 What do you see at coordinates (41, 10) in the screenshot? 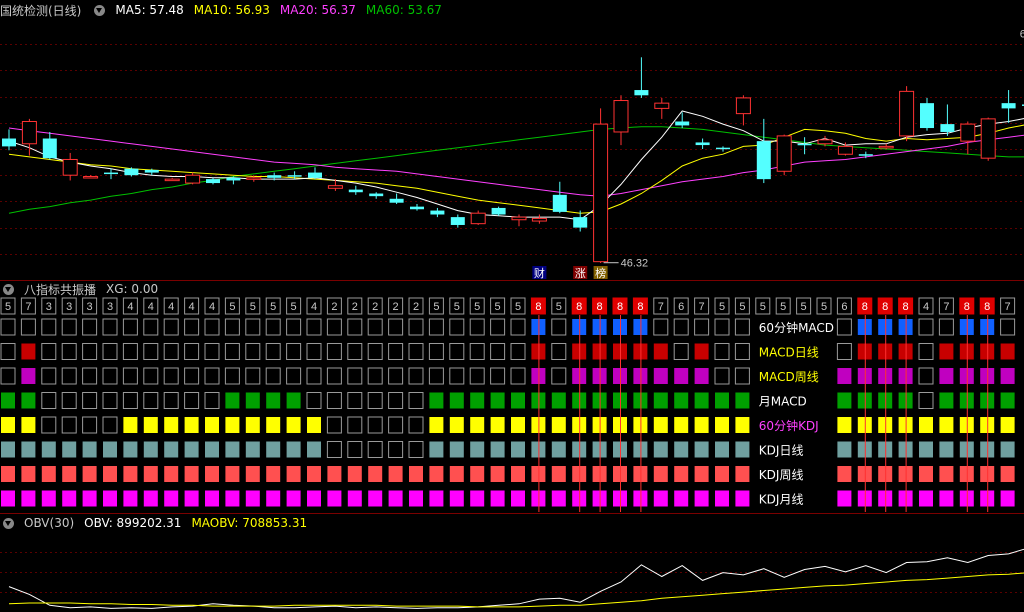
I see `main-panel-title: 国统检测(日线)` at bounding box center [41, 10].